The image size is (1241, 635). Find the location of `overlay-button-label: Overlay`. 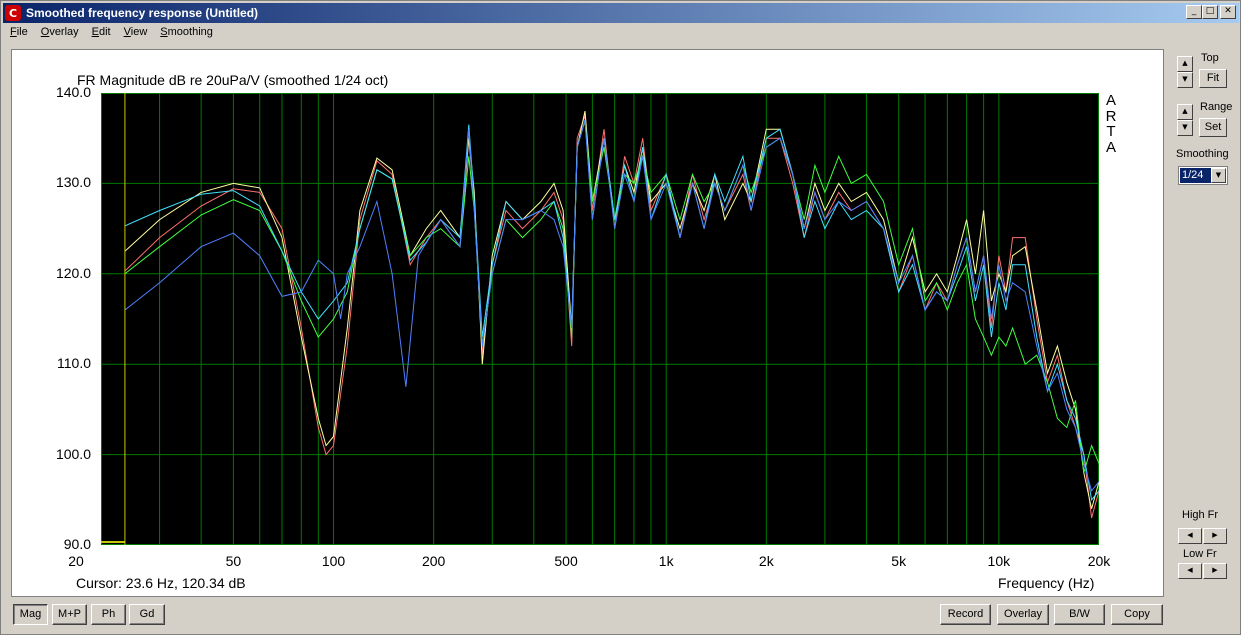

overlay-button-label: Overlay is located at coordinates (1023, 614).